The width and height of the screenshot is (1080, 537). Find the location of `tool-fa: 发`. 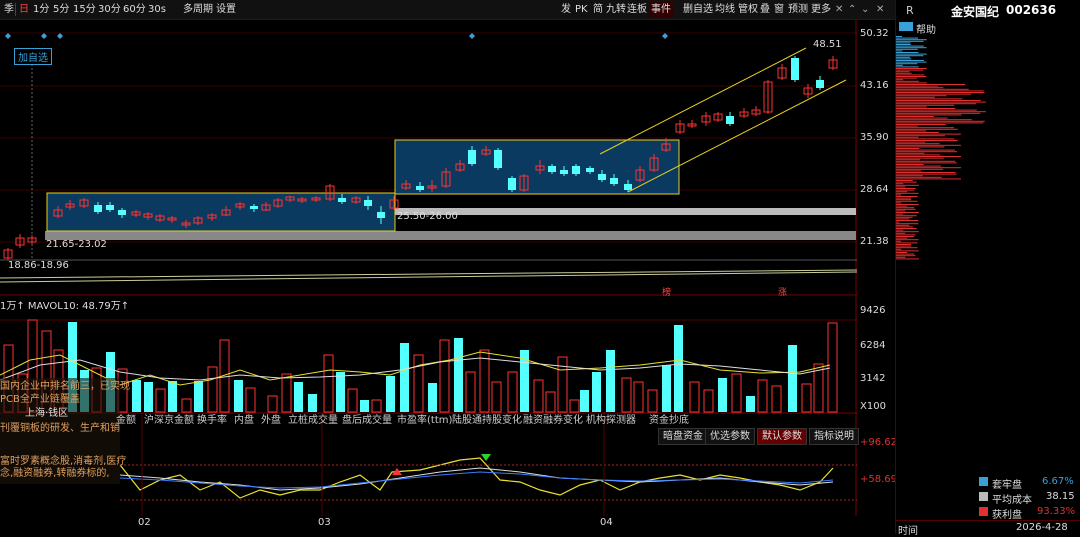

tool-fa: 发 is located at coordinates (566, 9).